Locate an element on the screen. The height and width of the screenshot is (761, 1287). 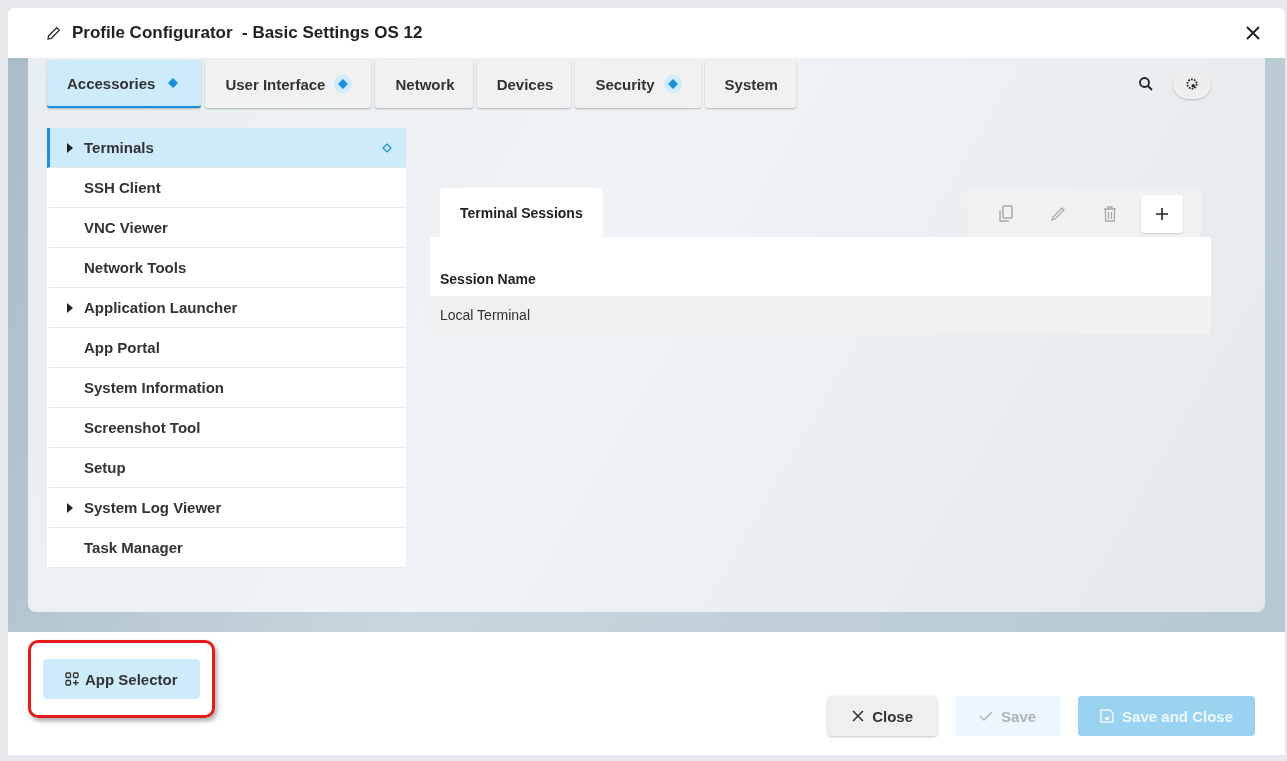
tab: Devices is located at coordinates (524, 84).